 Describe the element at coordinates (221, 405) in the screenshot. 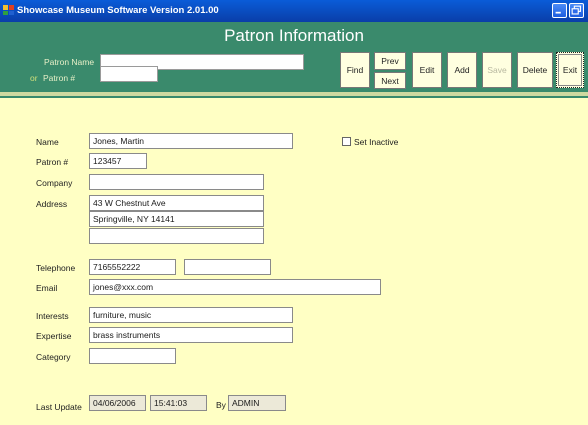

I see `by-label: By` at that location.